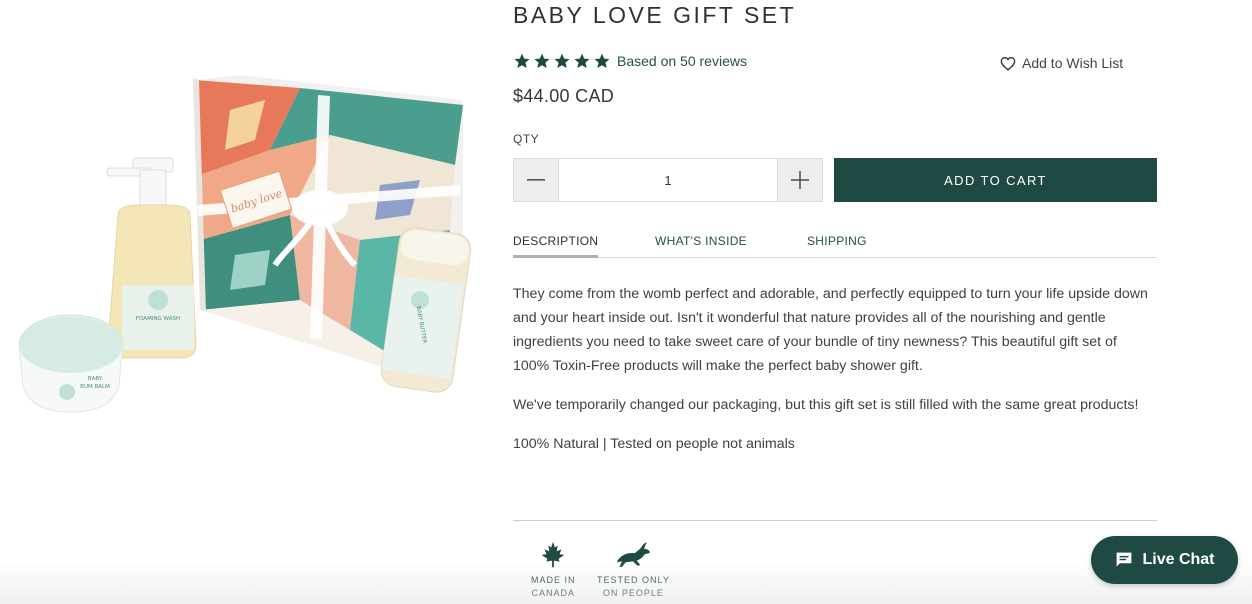 The image size is (1252, 604). I want to click on divider, so click(835, 520).